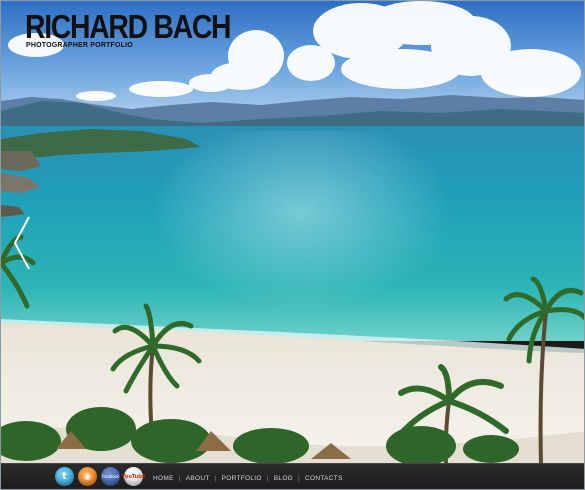  What do you see at coordinates (324, 478) in the screenshot?
I see `nav-contacts: CONTACTS` at bounding box center [324, 478].